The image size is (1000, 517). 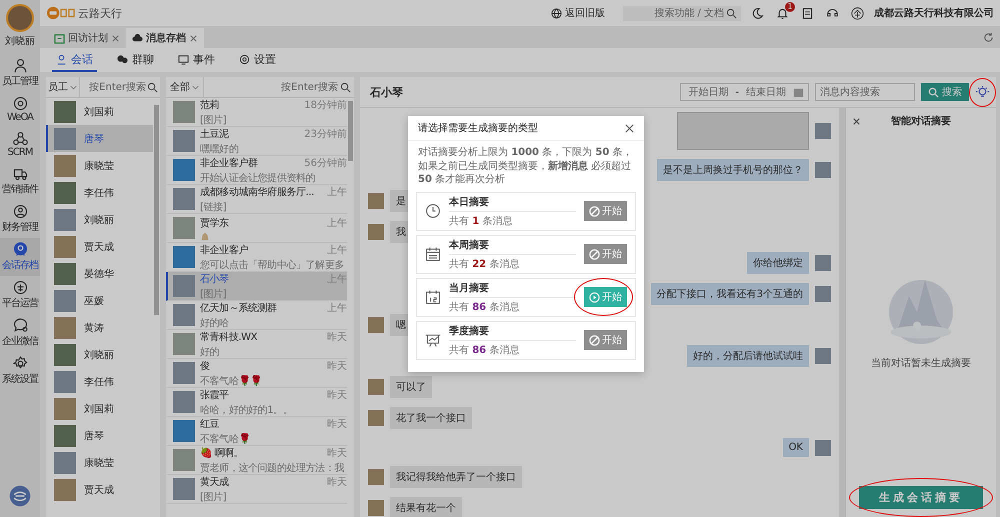 I want to click on sidebar-item: 系统设置, so click(x=20, y=371).